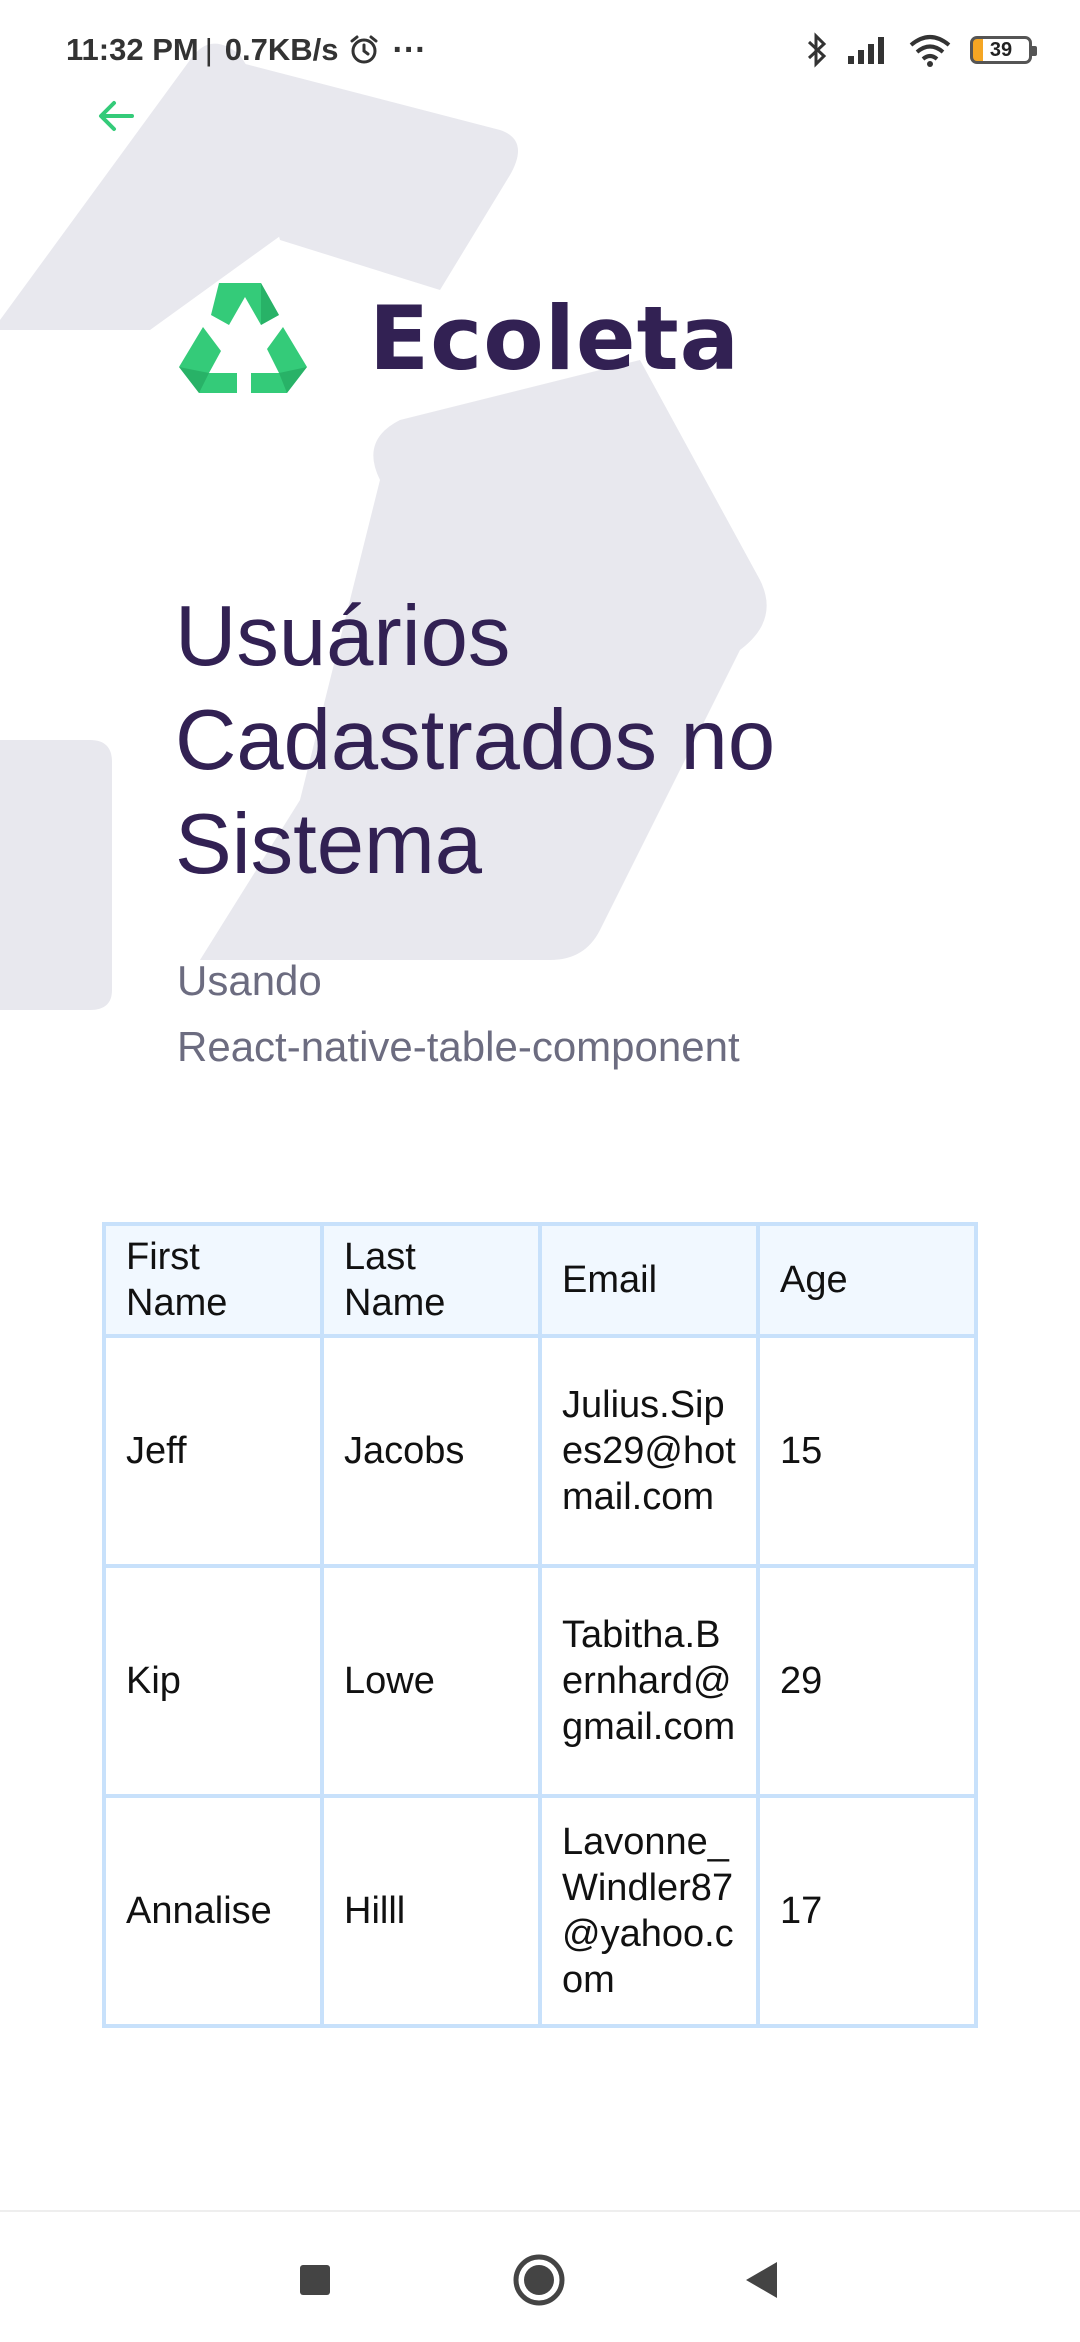 The image size is (1080, 2342). What do you see at coordinates (249, 980) in the screenshot?
I see `subtitle-line-1: Usando` at bounding box center [249, 980].